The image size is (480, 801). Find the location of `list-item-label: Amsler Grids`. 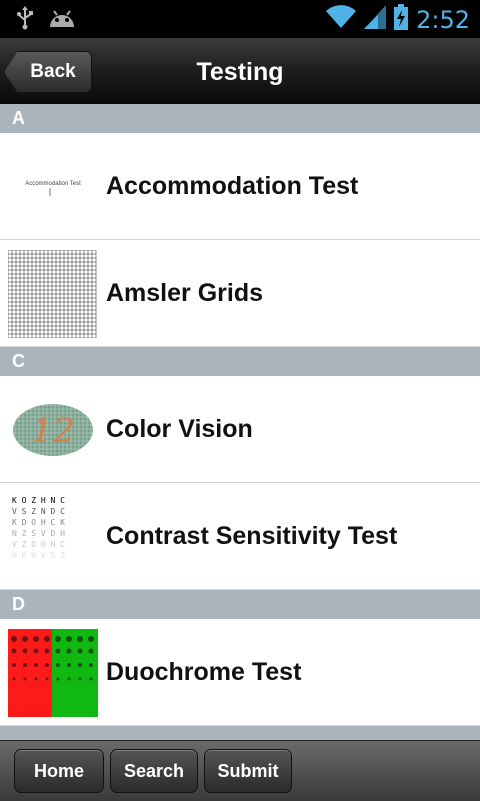

list-item-label: Amsler Grids is located at coordinates (185, 292).